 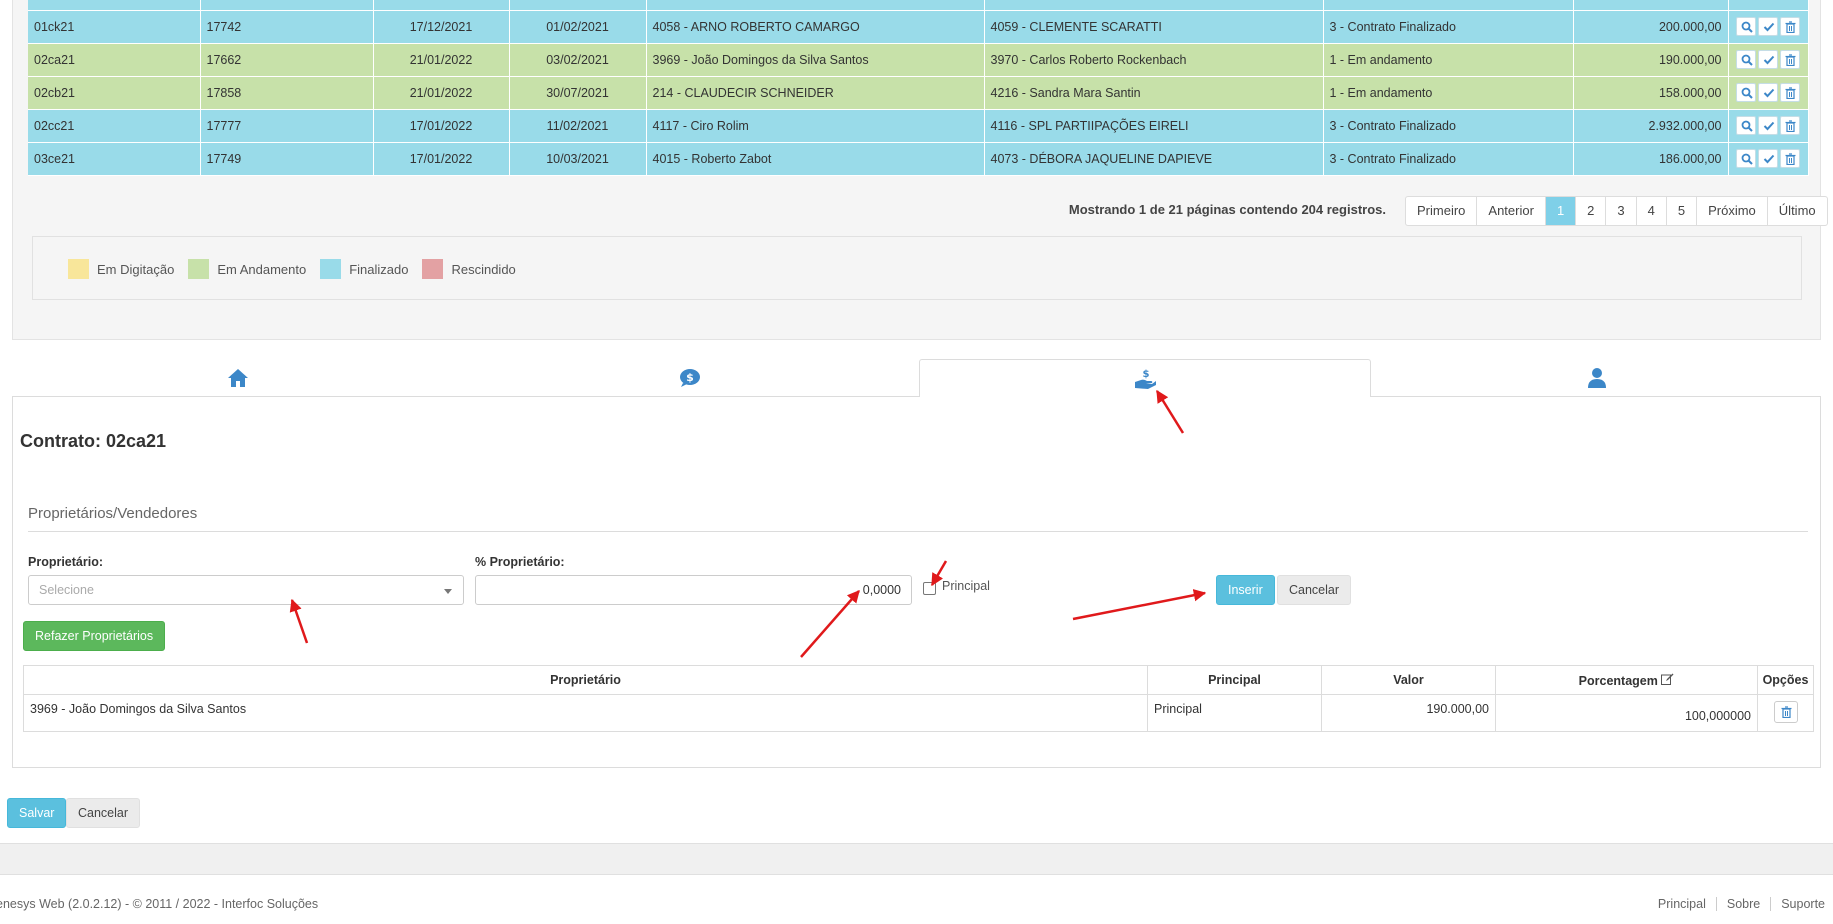 What do you see at coordinates (929, 588) in the screenshot?
I see `principal-checkbox` at bounding box center [929, 588].